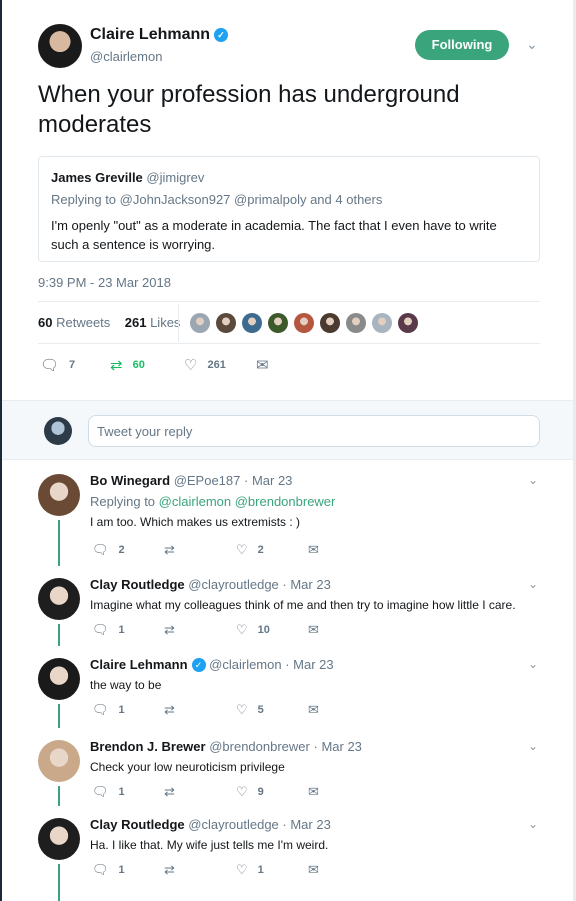 The width and height of the screenshot is (576, 901). I want to click on retweet-action: ⇄ 60, so click(127, 365).